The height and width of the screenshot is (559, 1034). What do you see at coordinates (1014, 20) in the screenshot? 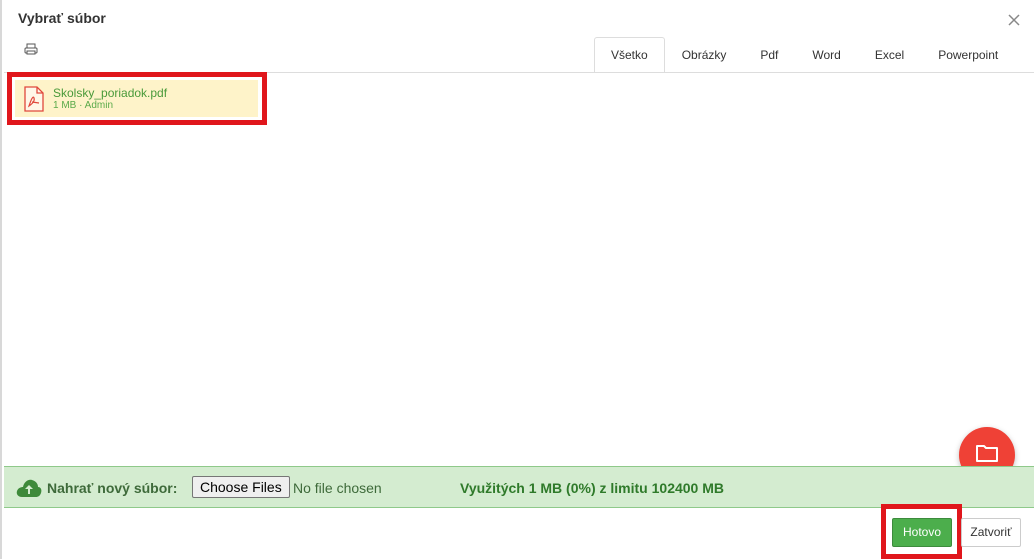
I see `close-icon` at bounding box center [1014, 20].